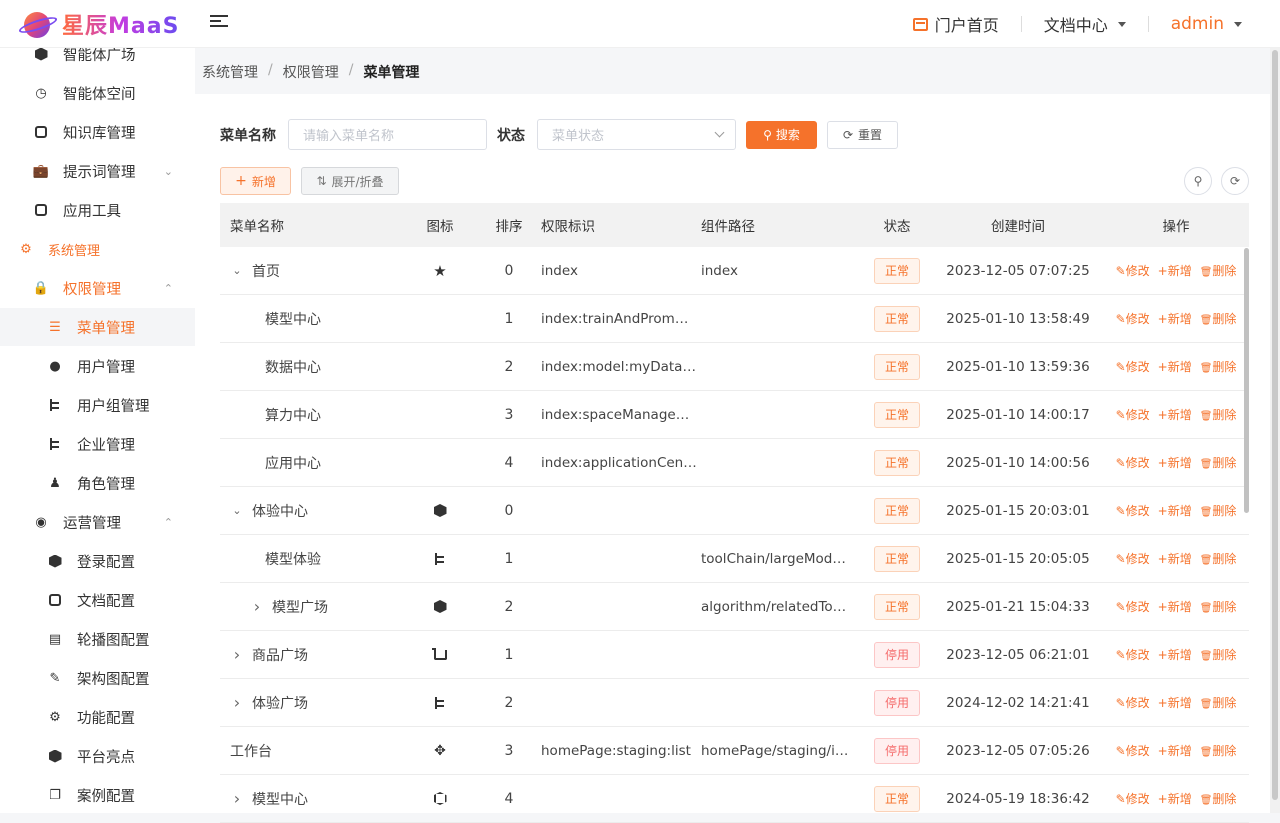 Image resolution: width=1280 pixels, height=823 pixels. What do you see at coordinates (97, 639) in the screenshot?
I see `sidebar-item: ▤ 轮播图配置` at bounding box center [97, 639].